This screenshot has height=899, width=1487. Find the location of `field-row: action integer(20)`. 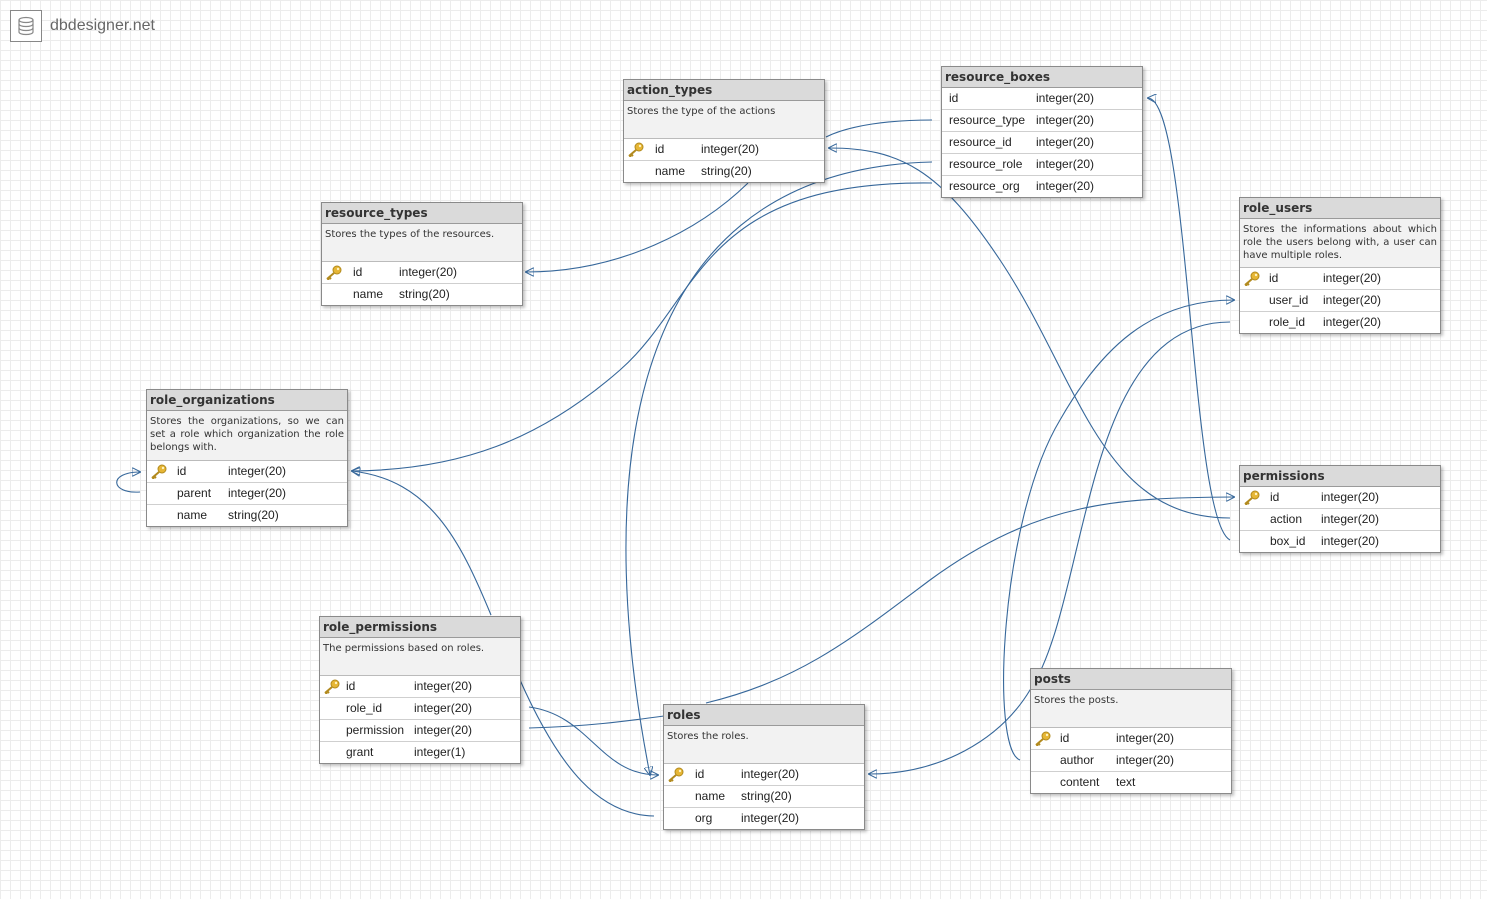

field-row: action integer(20) is located at coordinates (1340, 520).